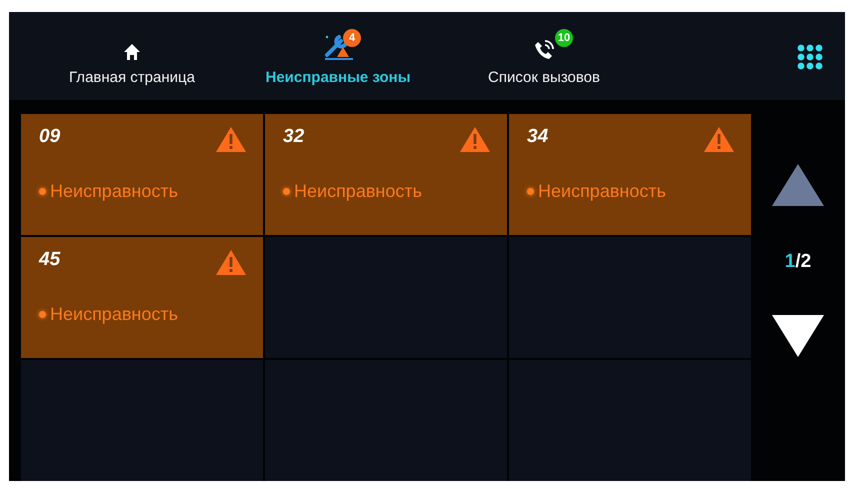 The width and height of the screenshot is (854, 489). Describe the element at coordinates (49, 260) in the screenshot. I see `zone-number: 45` at that location.